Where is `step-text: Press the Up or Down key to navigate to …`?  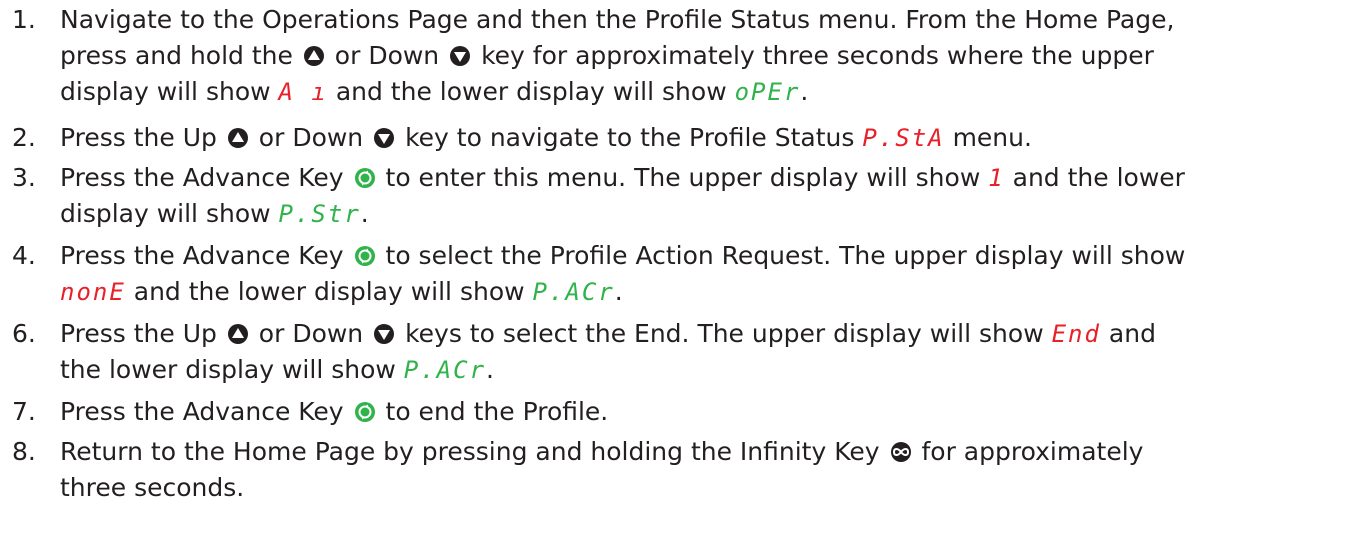 step-text: Press the Up or Down key to navigate to … is located at coordinates (546, 137).